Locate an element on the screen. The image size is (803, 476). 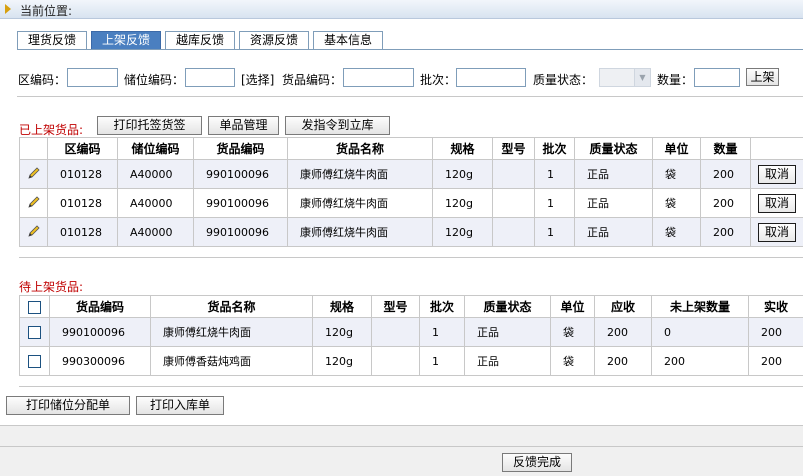
filter-row: 区编码： 储位编码： [选择] 货品编码： 批次： 质量状态： ▼ 数量： 上架 is located at coordinates (401, 78).